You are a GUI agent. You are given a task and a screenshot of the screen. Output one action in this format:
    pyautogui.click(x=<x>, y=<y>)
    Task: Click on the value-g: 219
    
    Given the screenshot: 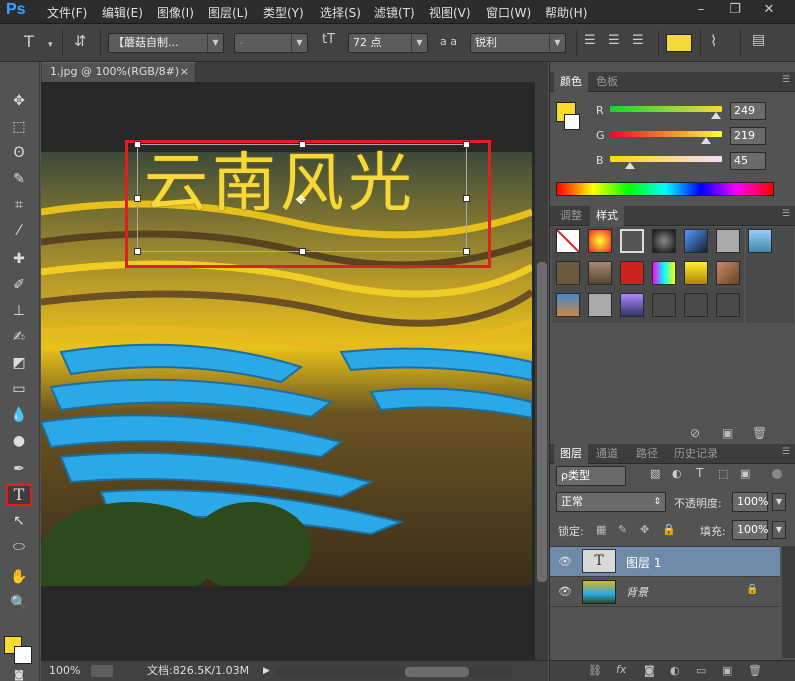 What is the action you would take?
    pyautogui.click(x=748, y=136)
    